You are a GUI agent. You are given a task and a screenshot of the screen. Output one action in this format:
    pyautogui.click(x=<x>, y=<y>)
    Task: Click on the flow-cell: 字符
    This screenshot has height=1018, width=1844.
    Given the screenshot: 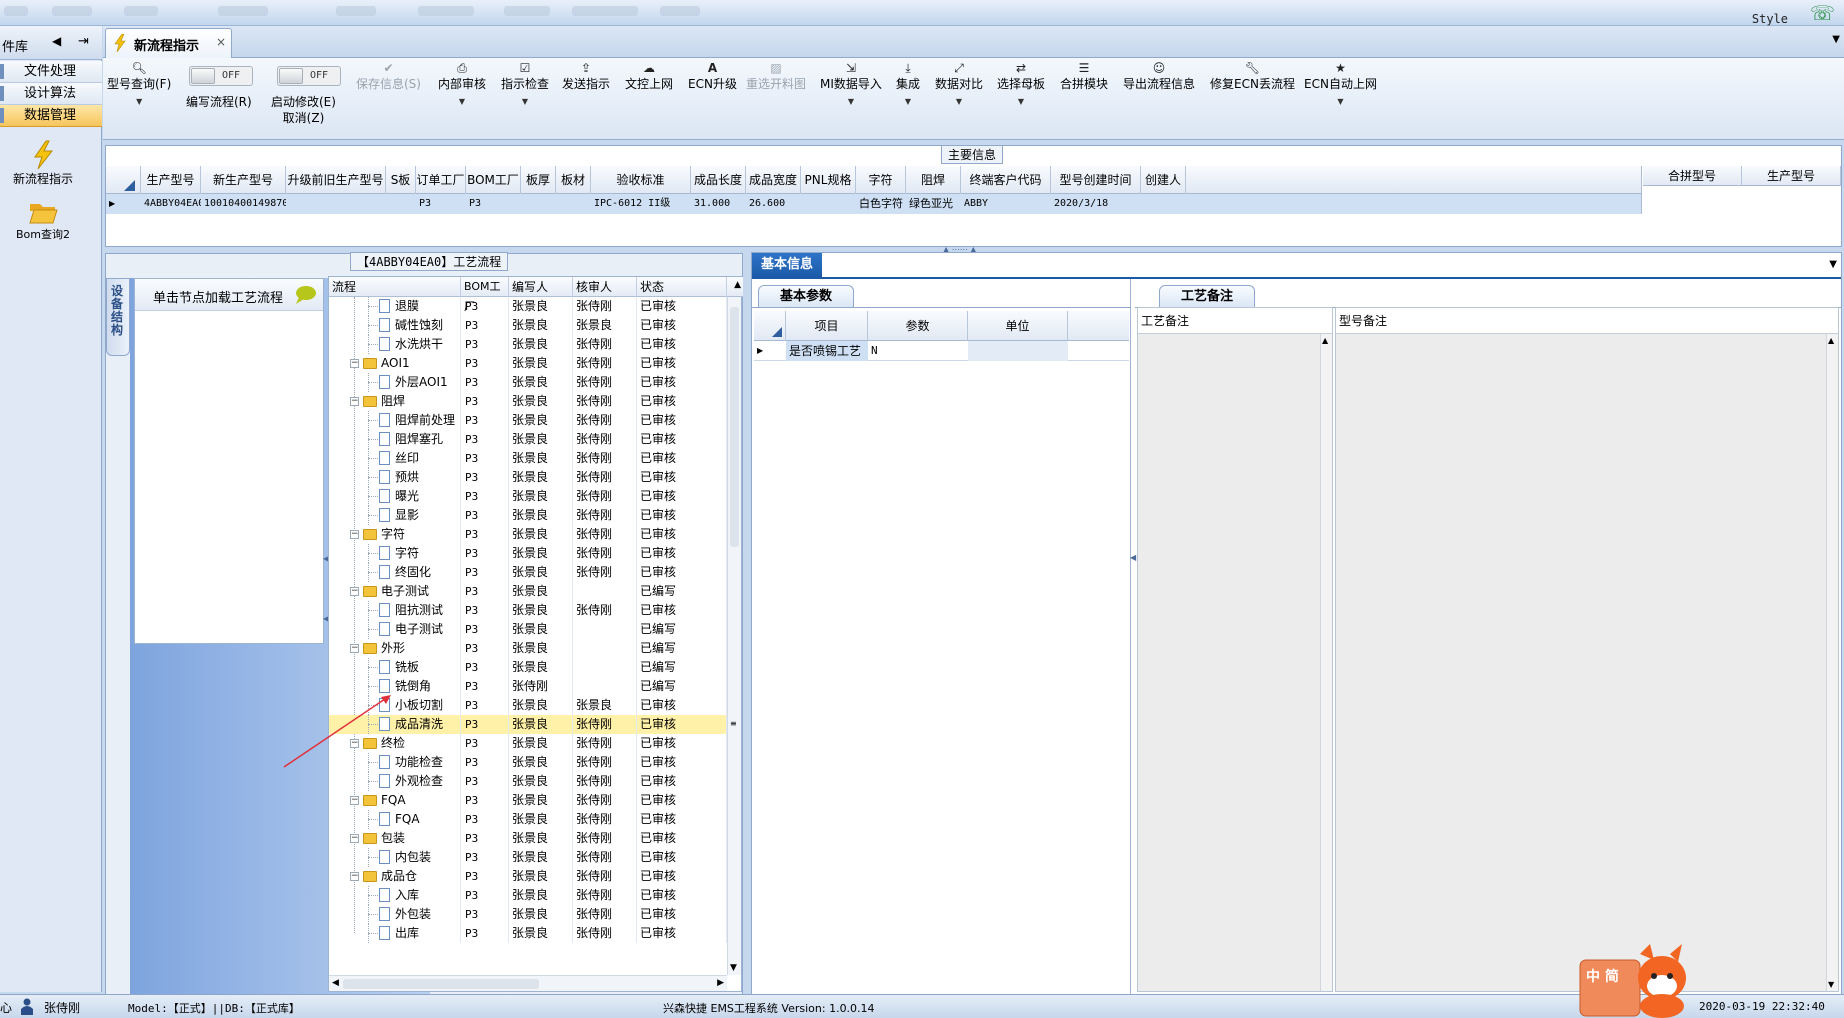 What is the action you would take?
    pyautogui.click(x=395, y=553)
    